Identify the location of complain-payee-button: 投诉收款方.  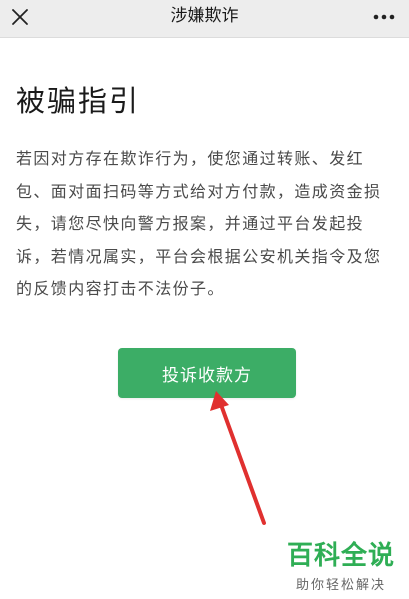
(207, 373).